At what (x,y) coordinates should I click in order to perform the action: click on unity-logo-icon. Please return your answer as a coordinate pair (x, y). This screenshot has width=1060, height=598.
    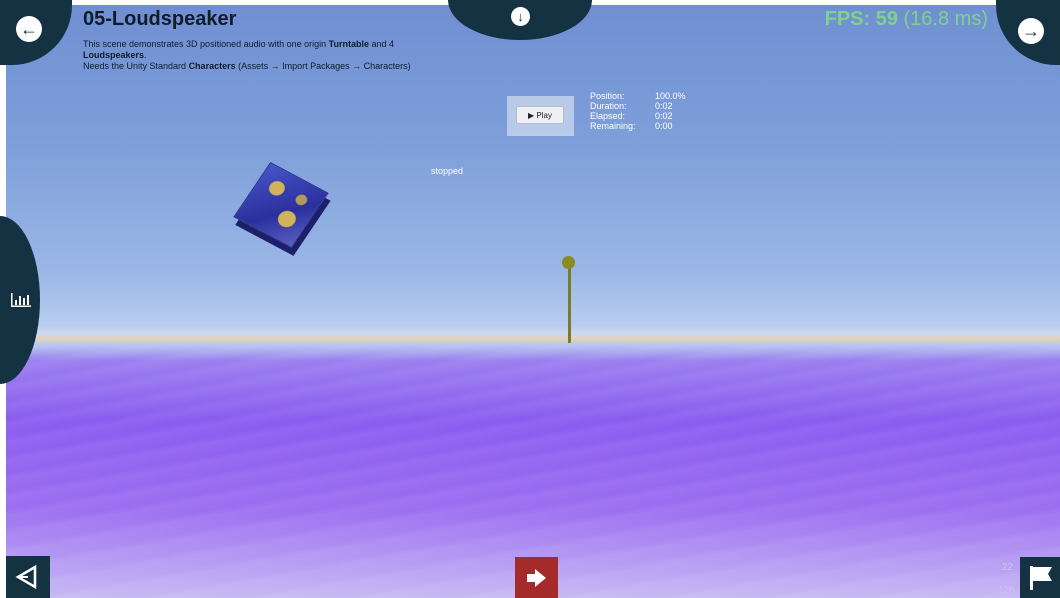
    Looking at the image, I should click on (26, 577).